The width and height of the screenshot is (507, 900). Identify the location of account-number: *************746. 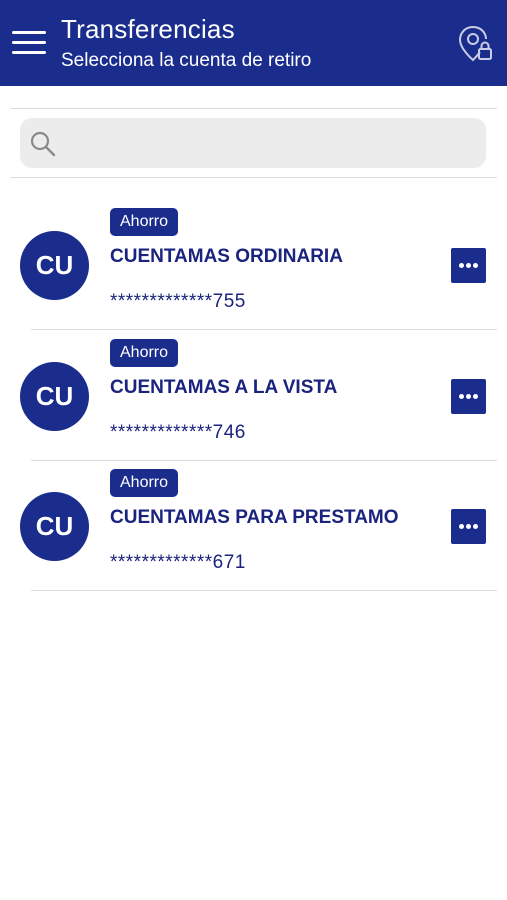
(178, 432).